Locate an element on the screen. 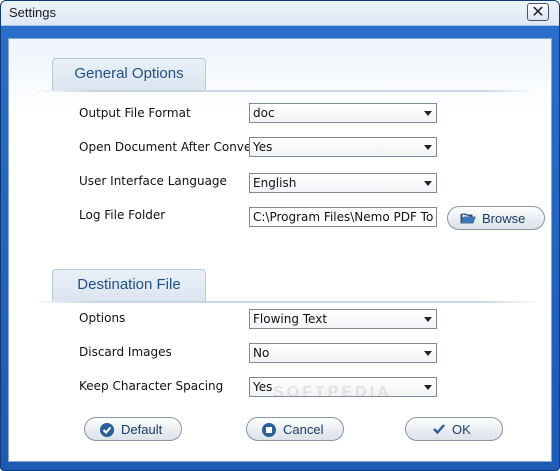  stop-circle-icon is located at coordinates (269, 431).